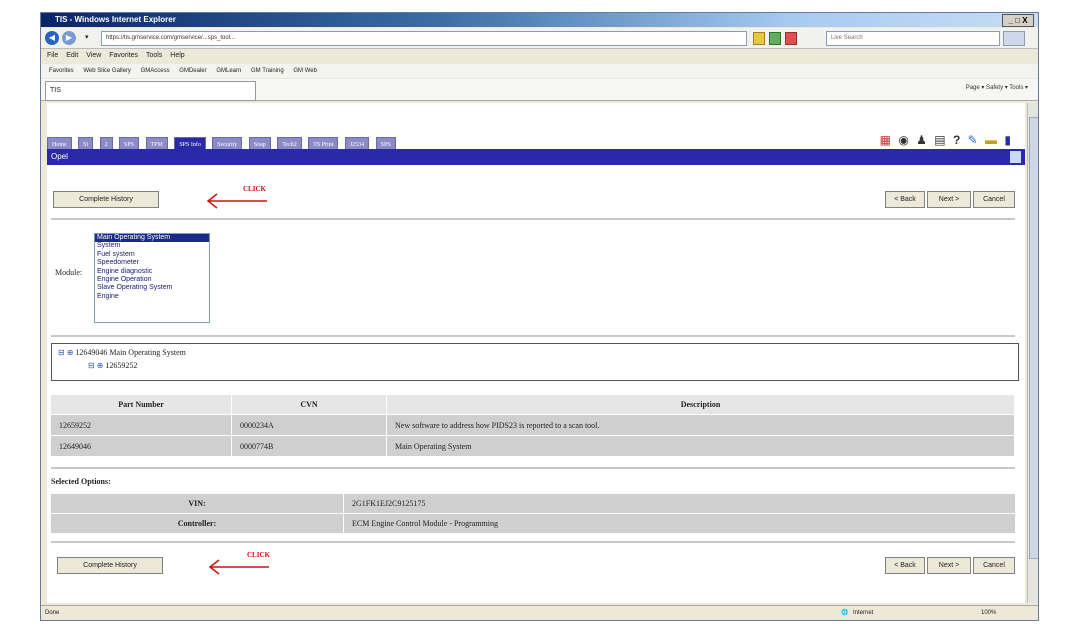  What do you see at coordinates (152, 297) in the screenshot?
I see `module-option: Engine` at bounding box center [152, 297].